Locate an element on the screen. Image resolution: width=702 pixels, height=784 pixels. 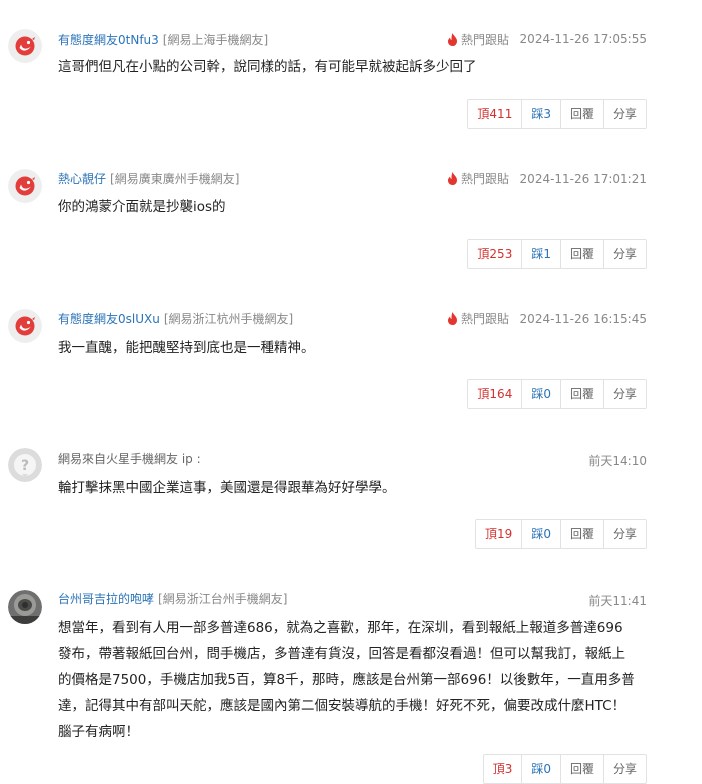
comment-meta: 網易來自火星手機網友 ip : is located at coordinates (129, 458).